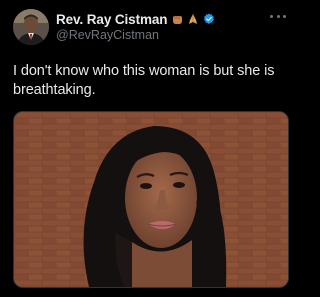 Image resolution: width=320 pixels, height=297 pixels. Describe the element at coordinates (107, 35) in the screenshot. I see `author-handle: @RevRayCistman` at that location.